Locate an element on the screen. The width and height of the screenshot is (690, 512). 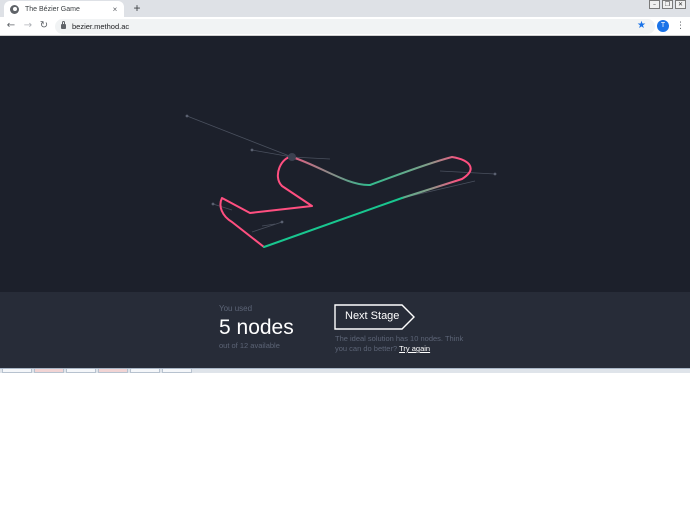
reload-icon: ↻ is located at coordinates (44, 26).